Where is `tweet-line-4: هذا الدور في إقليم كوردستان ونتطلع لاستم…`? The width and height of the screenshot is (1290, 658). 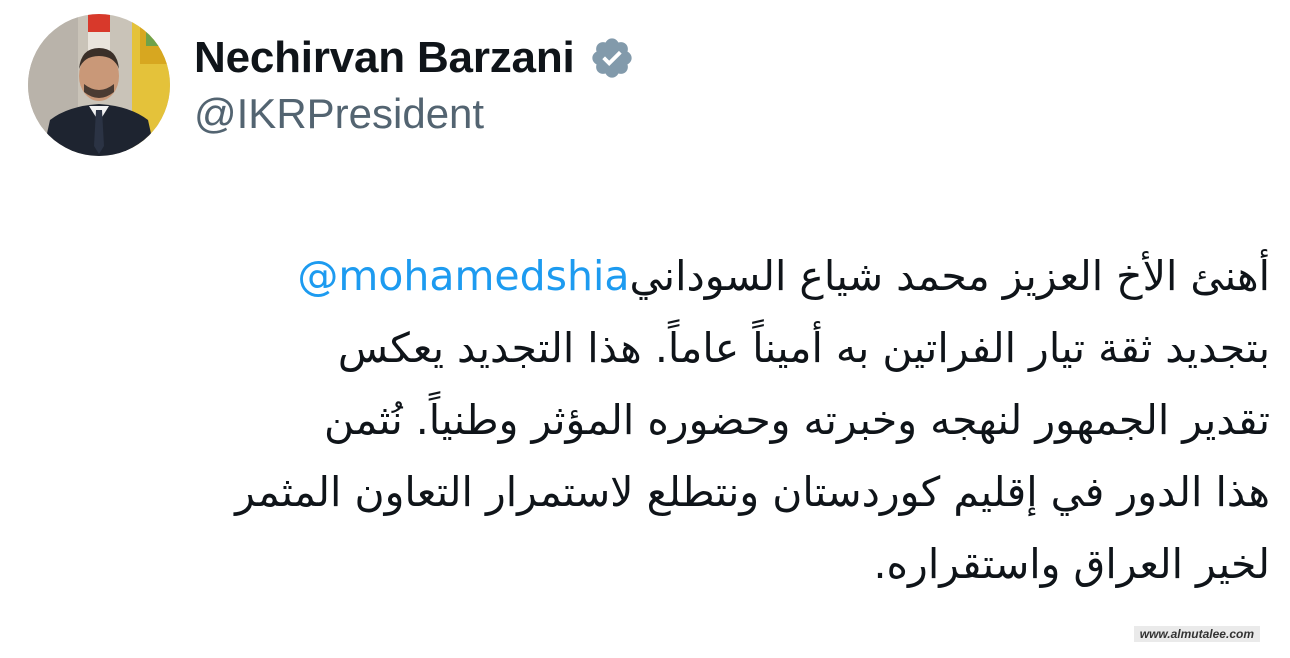
tweet-line-4: هذا الدور في إقليم كوردستان ونتطلع لاستم… is located at coordinates (752, 492).